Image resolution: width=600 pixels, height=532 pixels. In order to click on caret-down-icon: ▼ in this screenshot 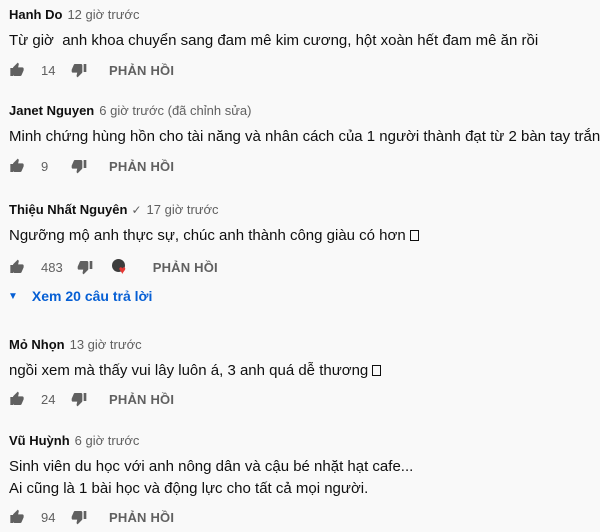, I will do `click(13, 296)`.